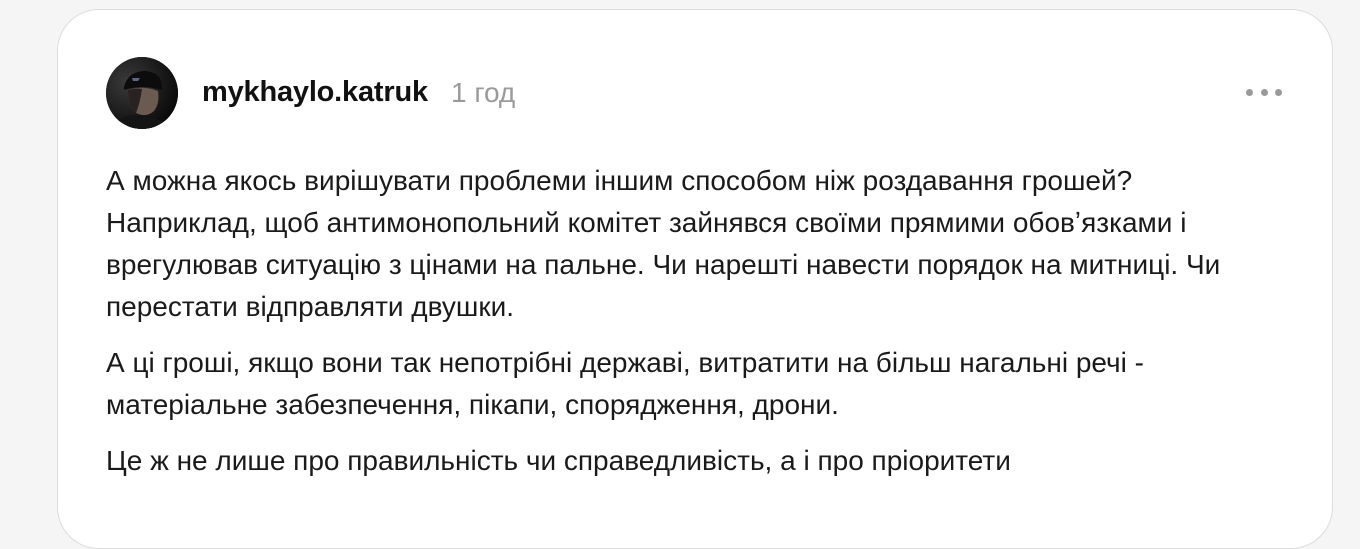 This screenshot has width=1360, height=549. I want to click on user-avatar-photo-icon, so click(142, 93).